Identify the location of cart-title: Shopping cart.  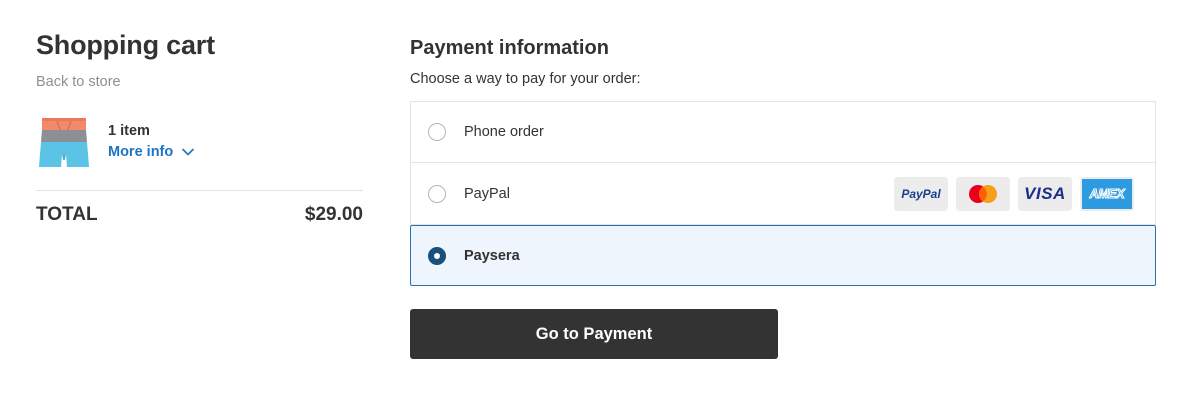
(125, 45).